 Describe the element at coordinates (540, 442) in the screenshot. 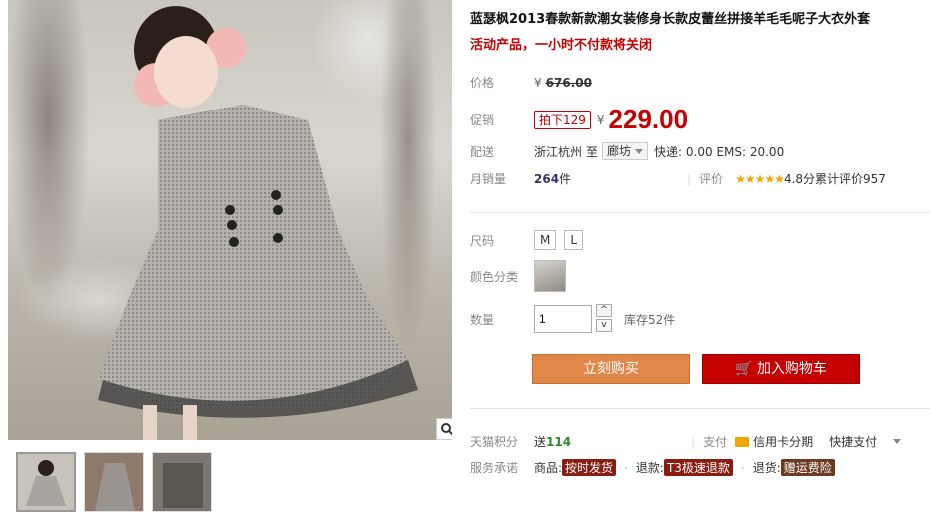

I see `points-prefix: 送` at that location.